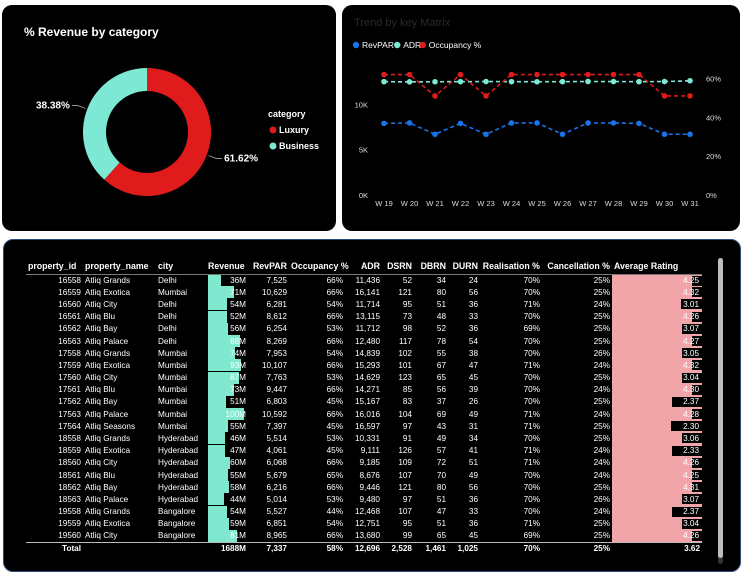 This screenshot has height=576, width=744. I want to click on trend-legend-label: ADR, so click(412, 45).